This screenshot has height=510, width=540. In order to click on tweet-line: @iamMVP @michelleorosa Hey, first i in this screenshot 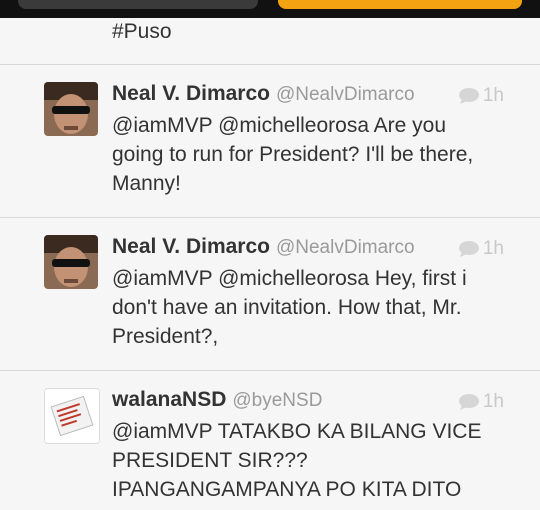, I will do `click(289, 278)`.